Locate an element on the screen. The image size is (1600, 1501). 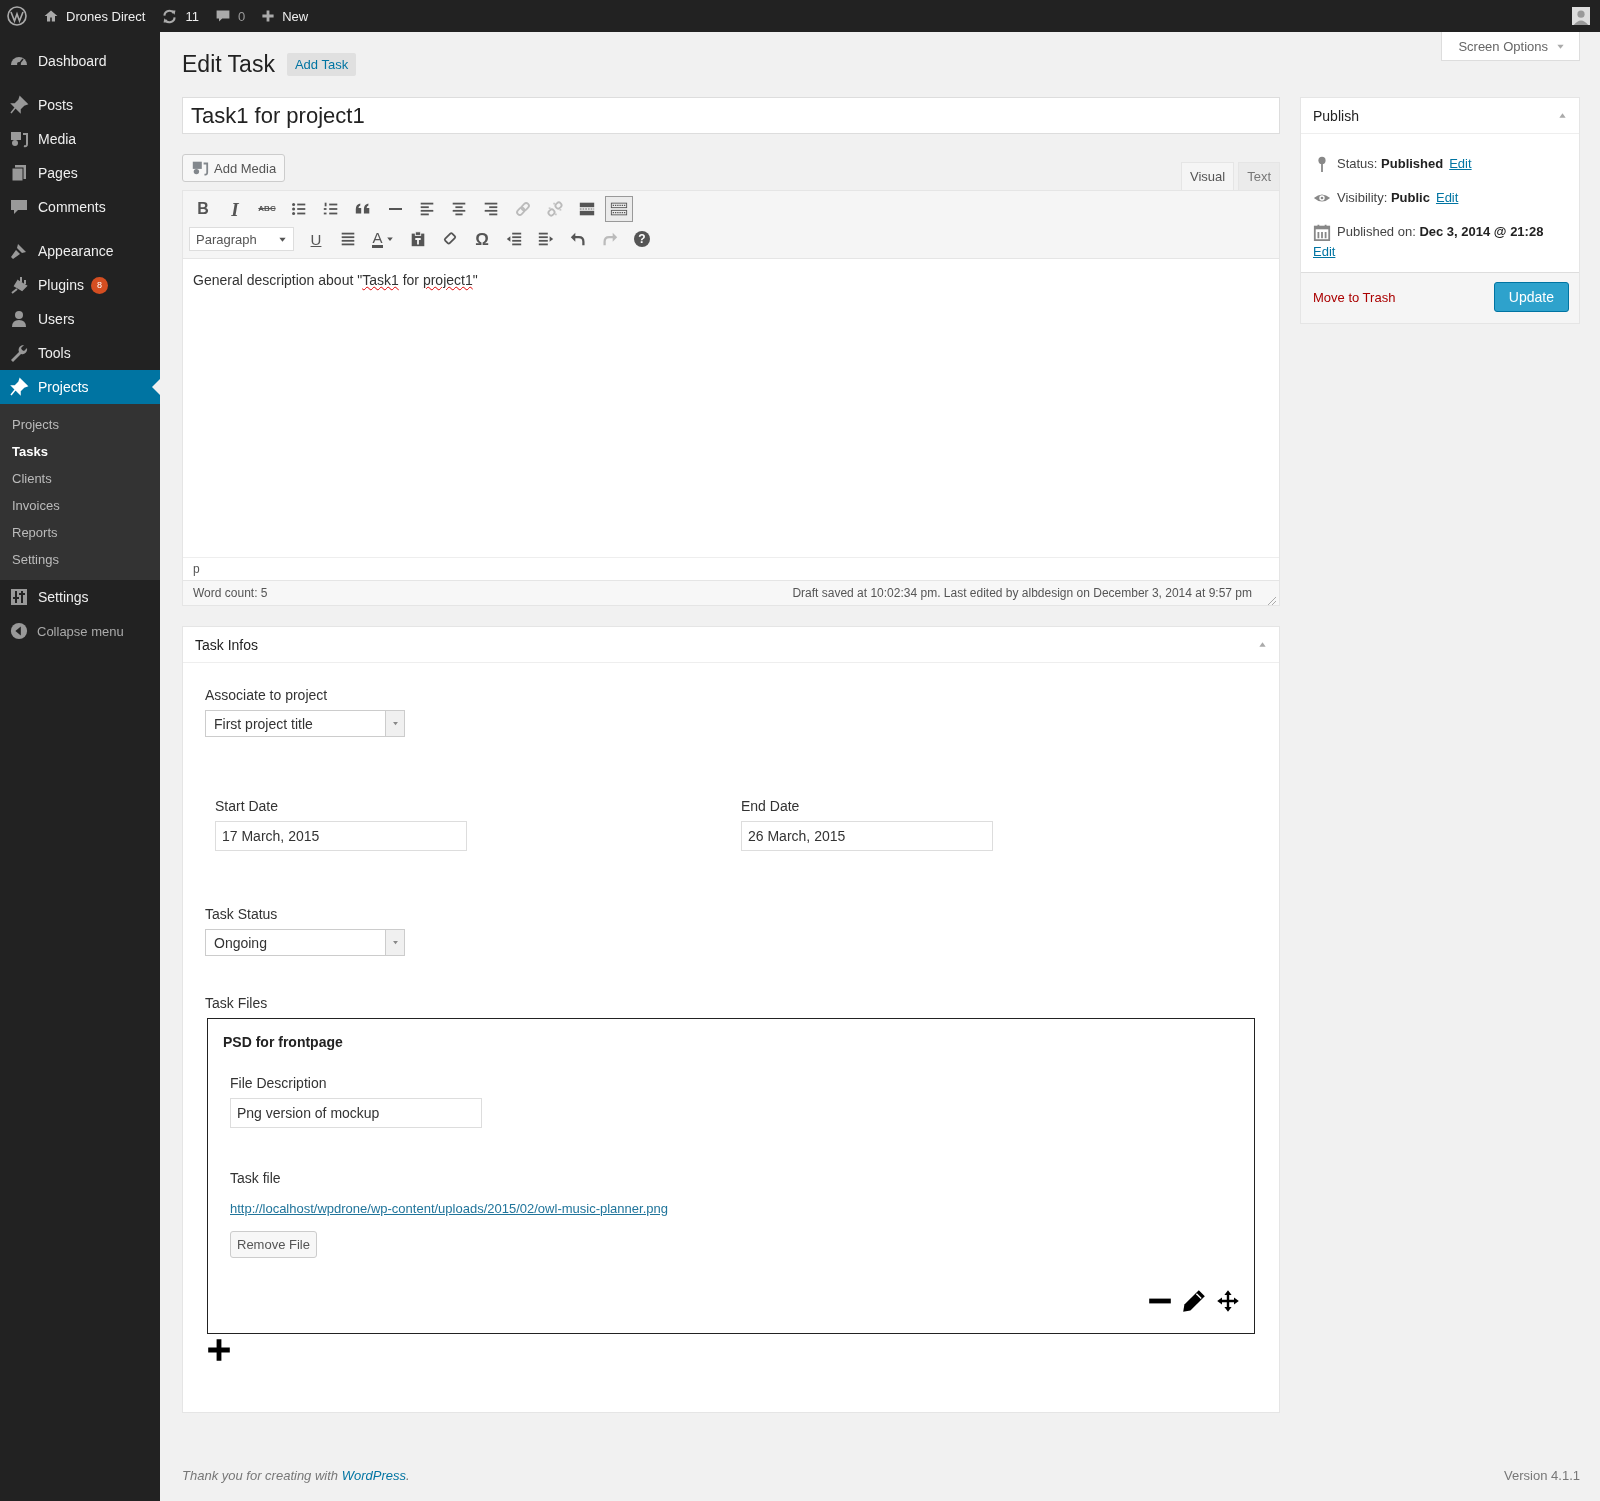
person-icon is located at coordinates (19, 319).